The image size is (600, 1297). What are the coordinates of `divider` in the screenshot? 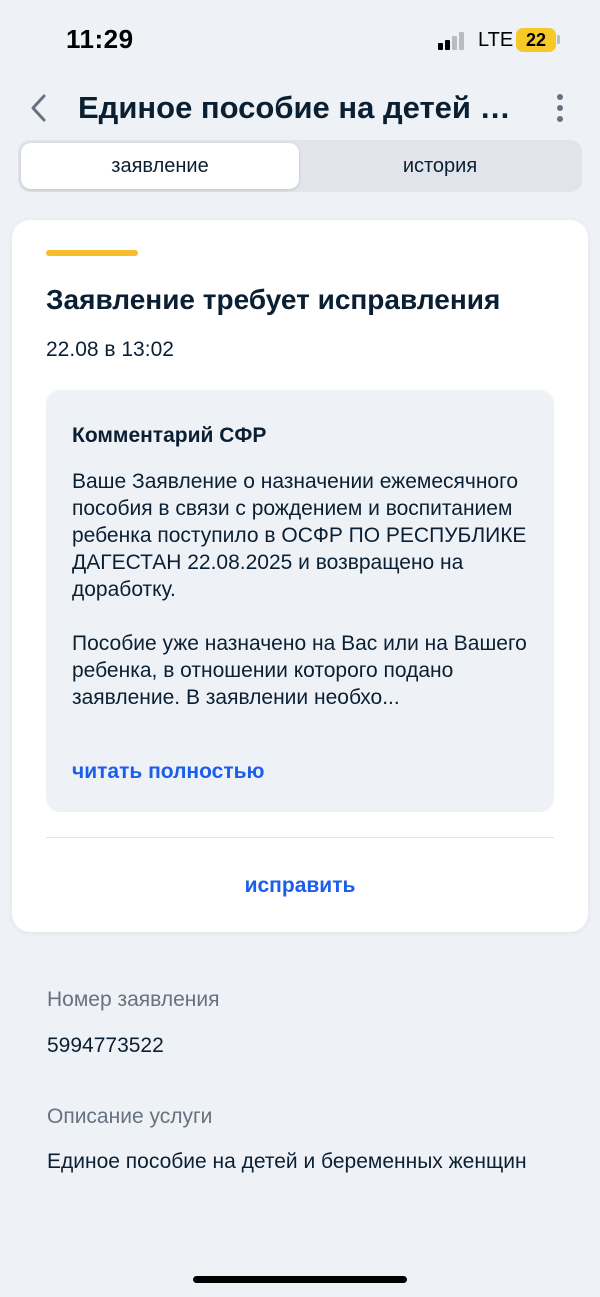 It's located at (300, 837).